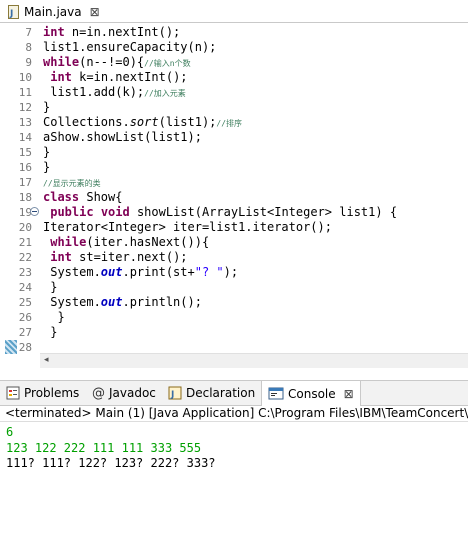 The height and width of the screenshot is (543, 468). I want to click on code-text: while(iter.hasNext()){, so click(126, 242).